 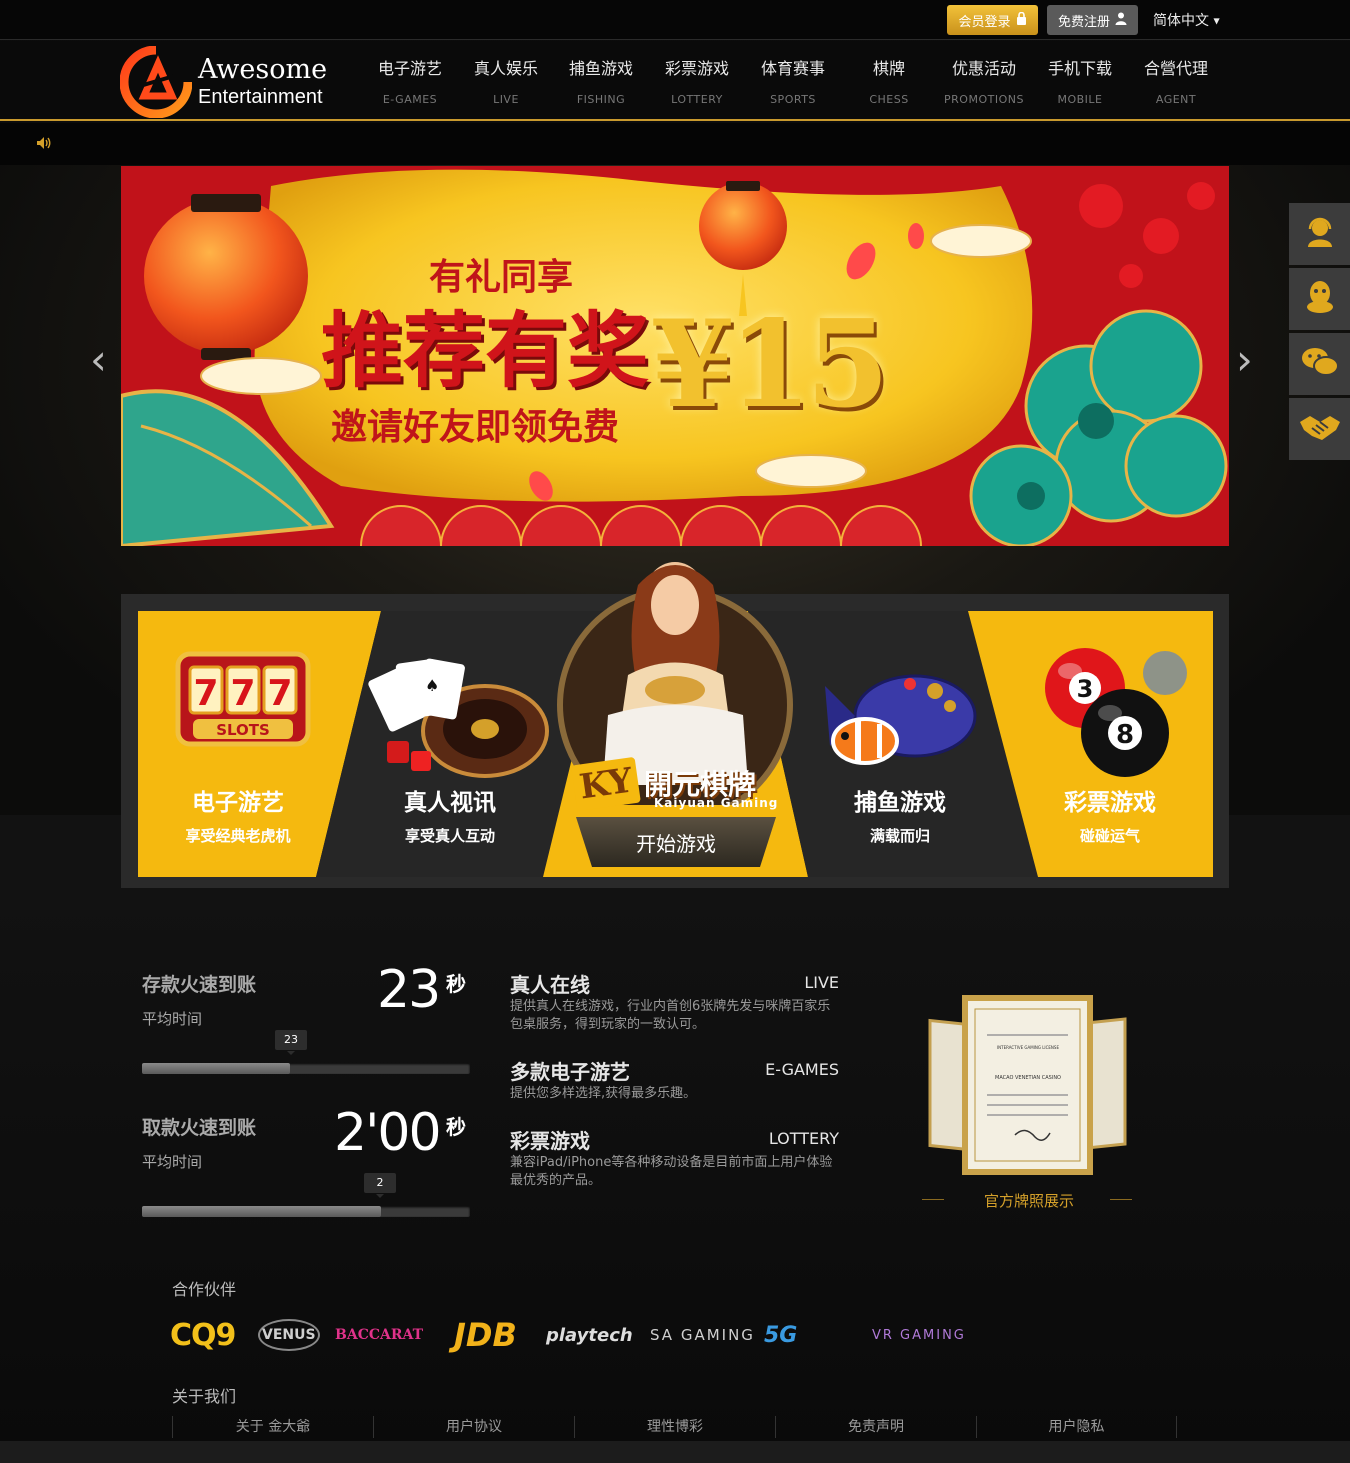 What do you see at coordinates (716, 803) in the screenshot?
I see `ky-brand-sub: Kaiyuan Gaming` at bounding box center [716, 803].